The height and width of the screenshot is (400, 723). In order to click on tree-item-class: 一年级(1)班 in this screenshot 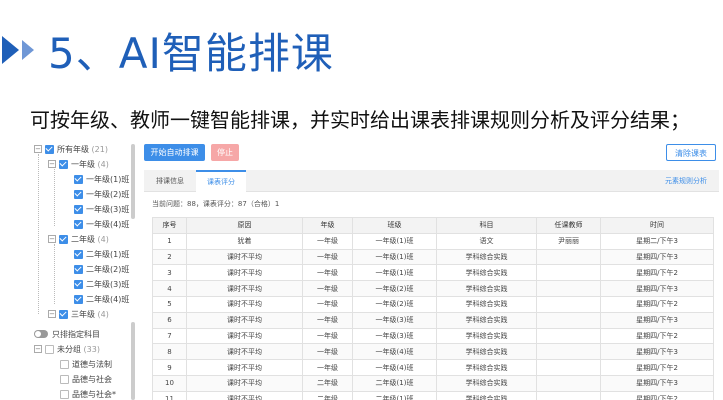, I will do `click(101, 179)`.